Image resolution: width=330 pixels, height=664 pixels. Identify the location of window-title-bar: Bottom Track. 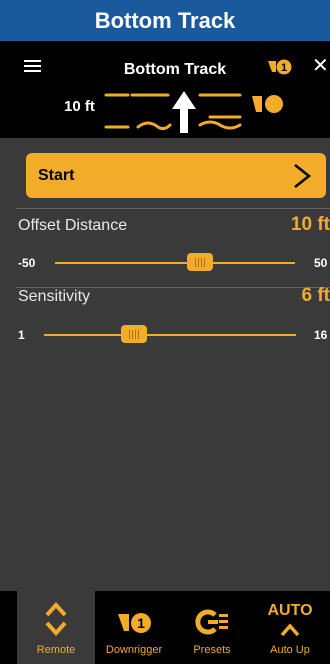
(165, 20).